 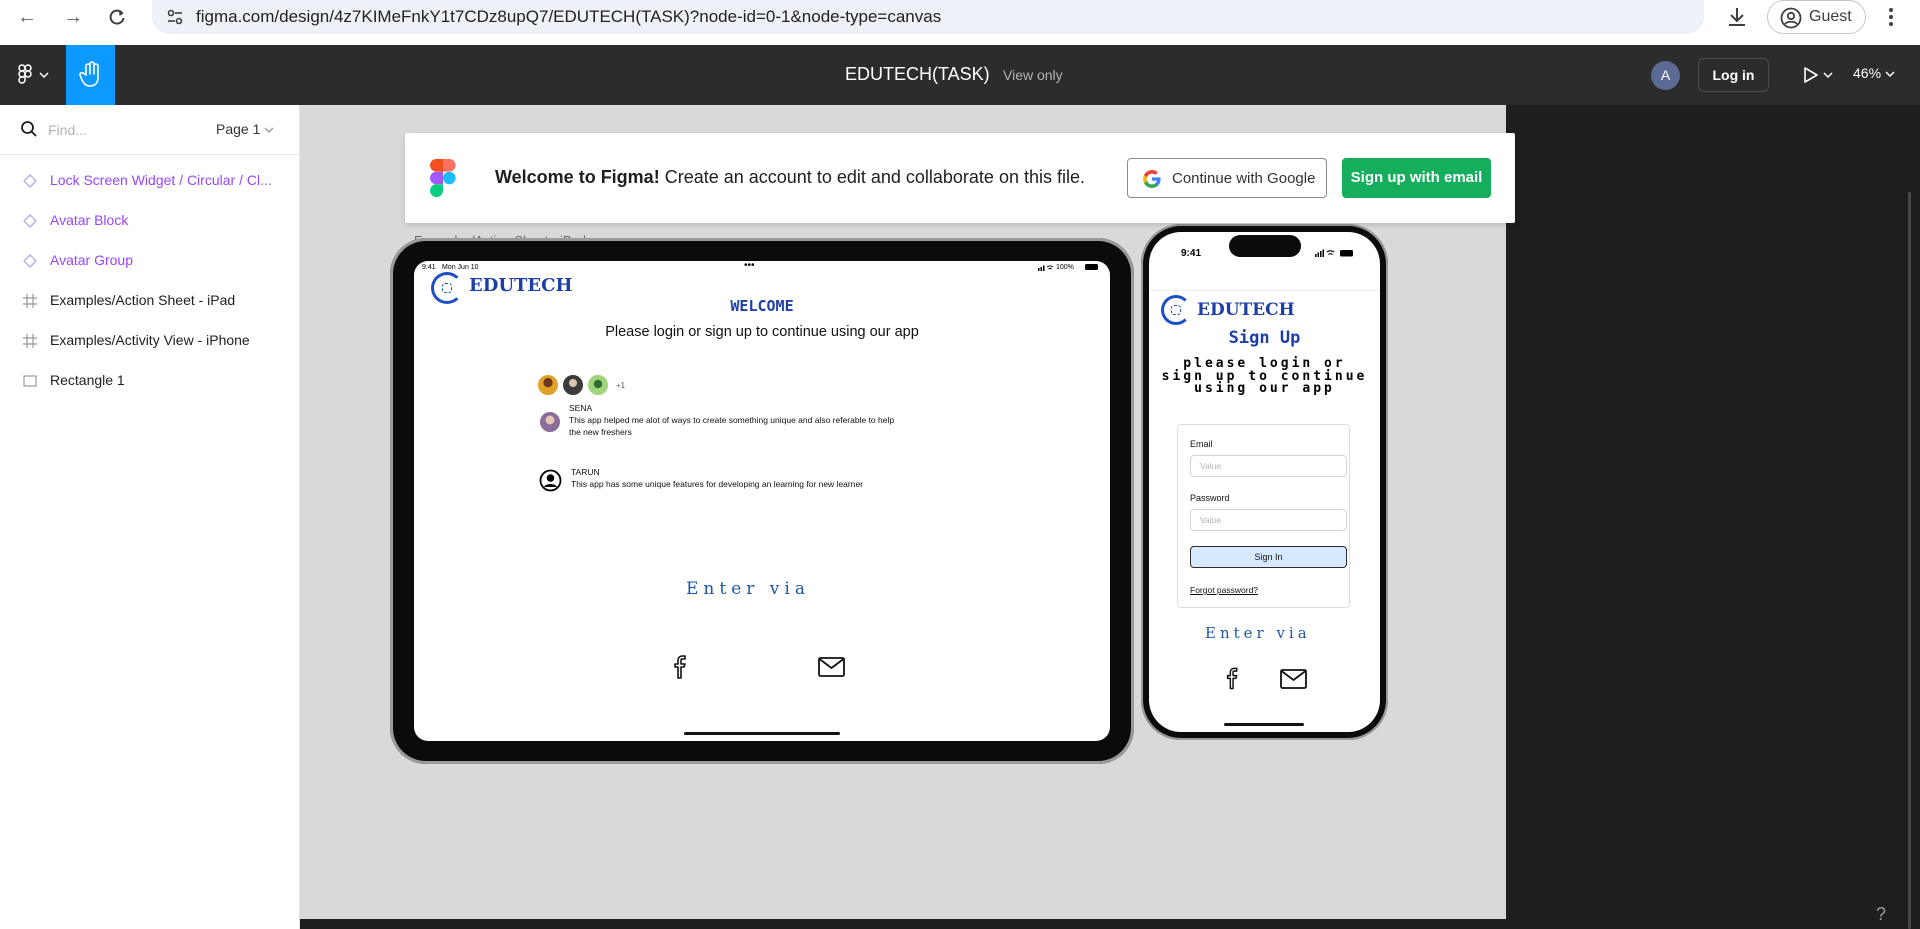 What do you see at coordinates (1665, 75) in the screenshot?
I see `avatar: A` at bounding box center [1665, 75].